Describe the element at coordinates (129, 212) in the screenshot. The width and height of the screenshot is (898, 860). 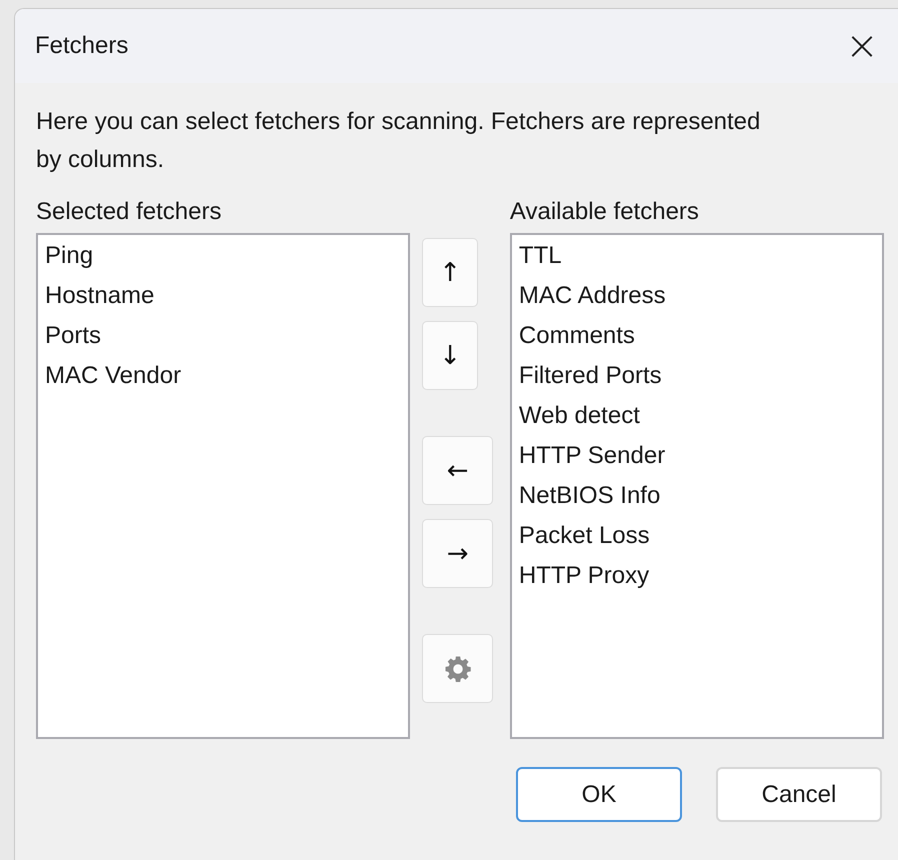
I see `list-label: Selected fetchers` at that location.